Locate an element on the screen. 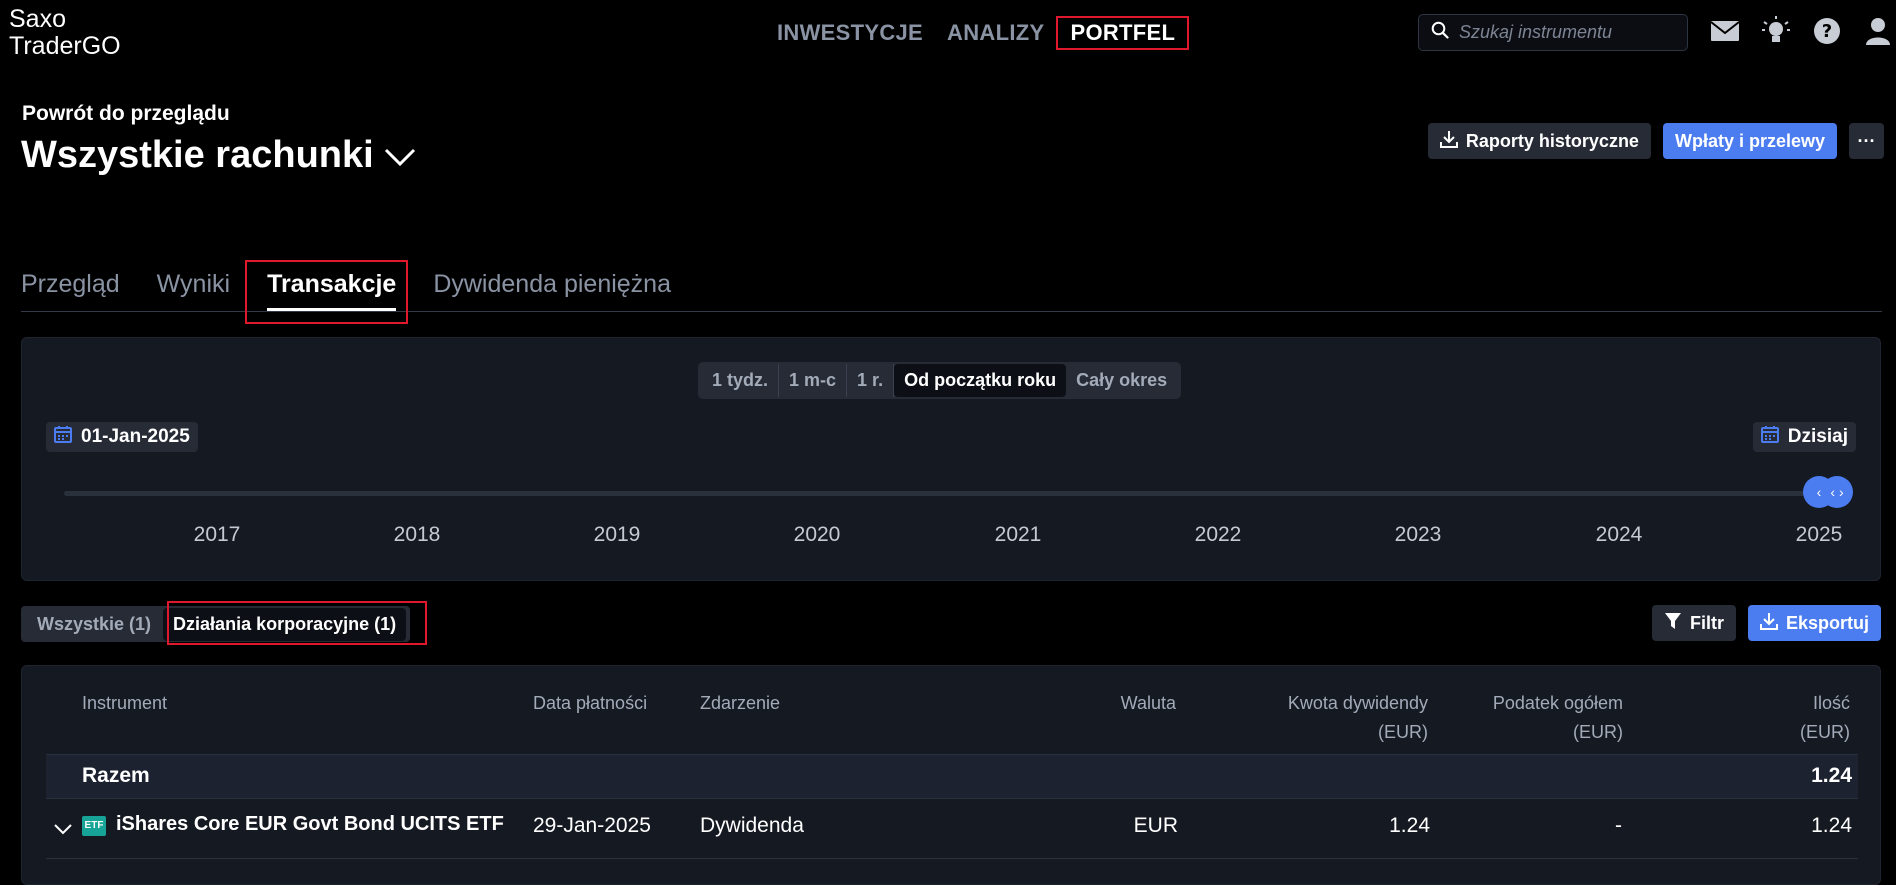 The height and width of the screenshot is (885, 1896). start-date-picker: 01-Jan-2025 is located at coordinates (122, 437).